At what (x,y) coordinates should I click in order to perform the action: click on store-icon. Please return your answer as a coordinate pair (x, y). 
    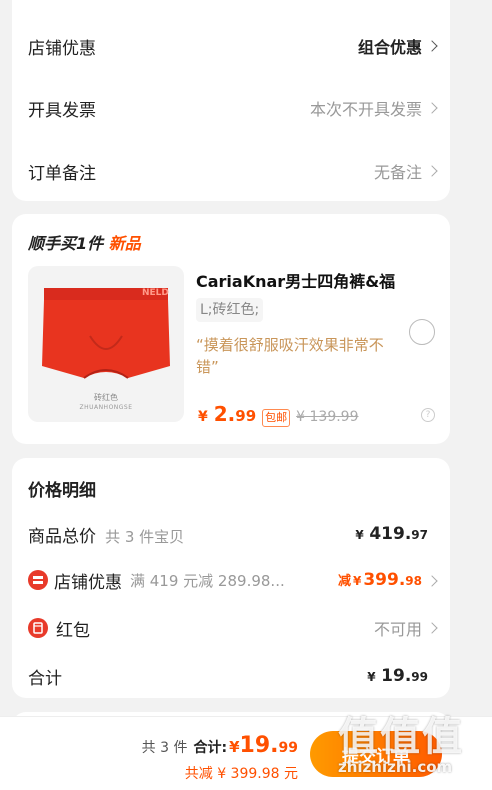
    Looking at the image, I should click on (38, 580).